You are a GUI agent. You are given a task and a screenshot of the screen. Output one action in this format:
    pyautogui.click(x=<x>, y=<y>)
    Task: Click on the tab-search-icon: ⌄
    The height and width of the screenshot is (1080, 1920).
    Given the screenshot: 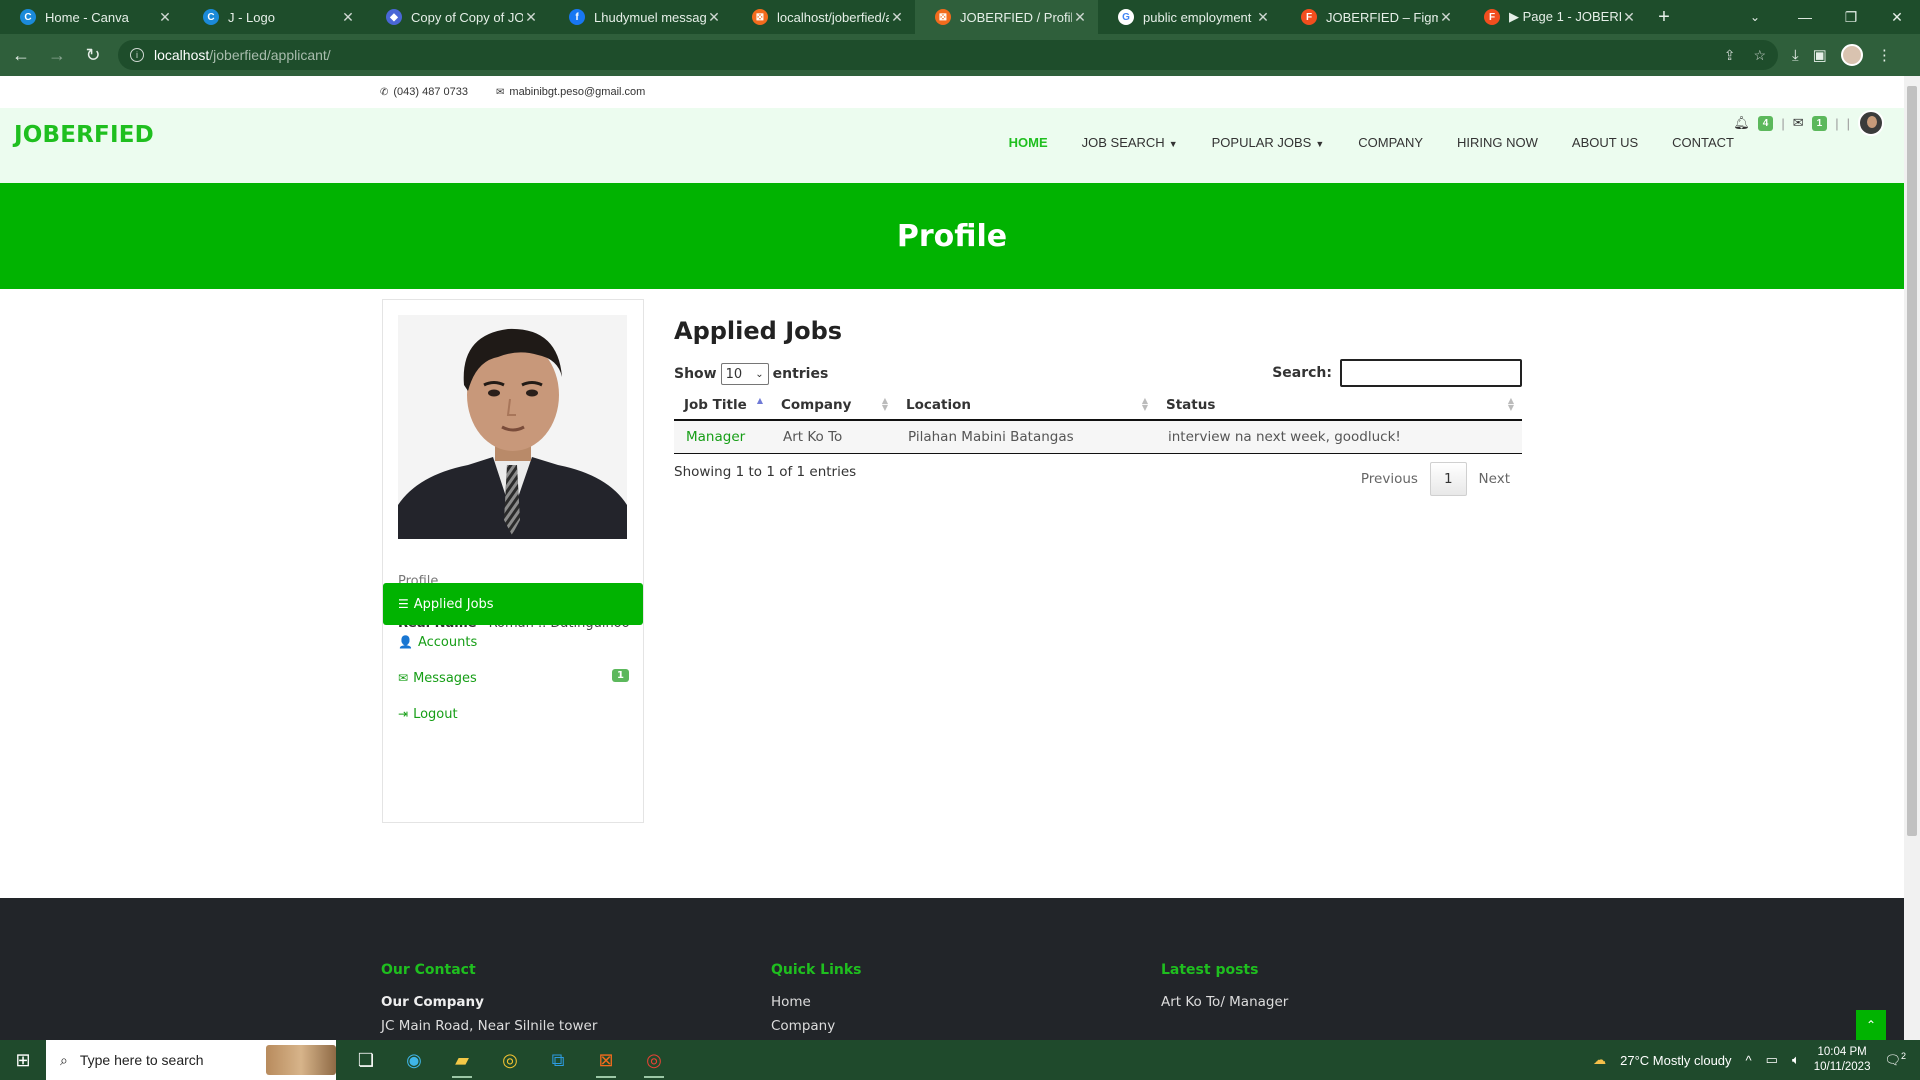 What is the action you would take?
    pyautogui.click(x=1755, y=17)
    